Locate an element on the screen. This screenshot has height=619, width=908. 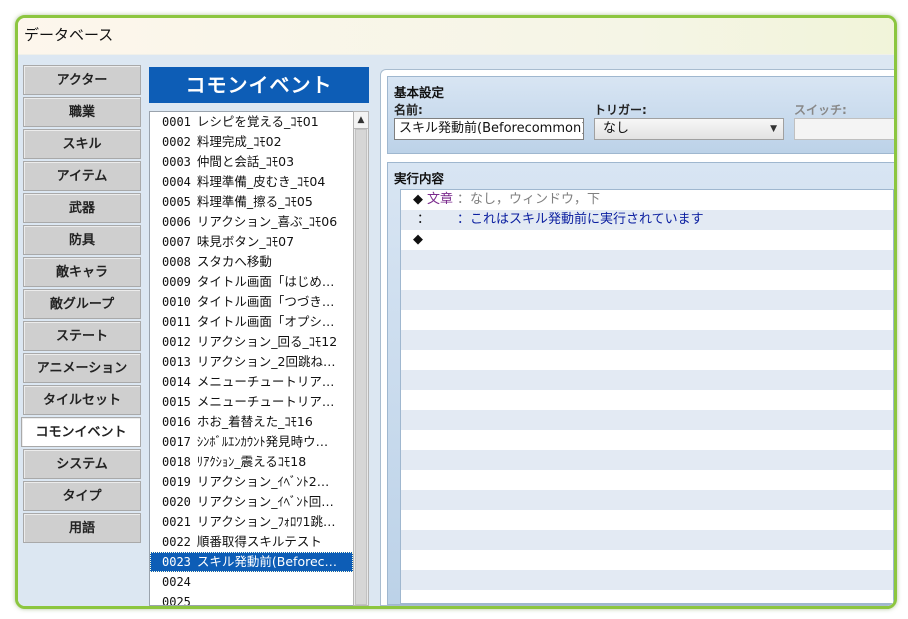
list-item: 0016 ホお_着替えた_ｺﾓ16 is located at coordinates (251, 422).